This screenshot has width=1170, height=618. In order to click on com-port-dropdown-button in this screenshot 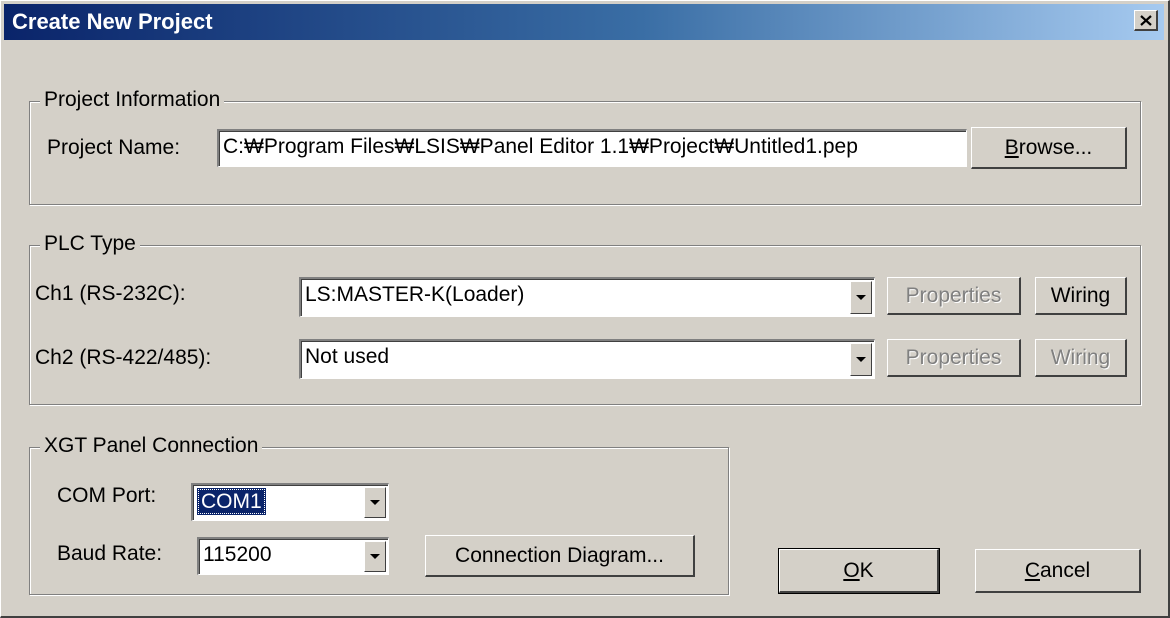, I will do `click(375, 502)`.